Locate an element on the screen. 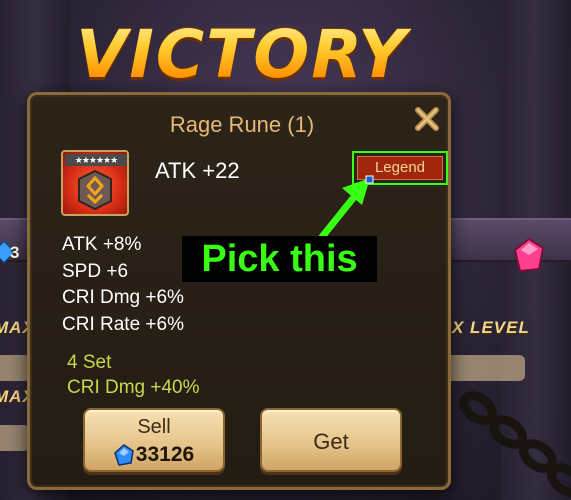 Image resolution: width=571 pixels, height=500 pixels. sell-price: 33126 is located at coordinates (154, 455).